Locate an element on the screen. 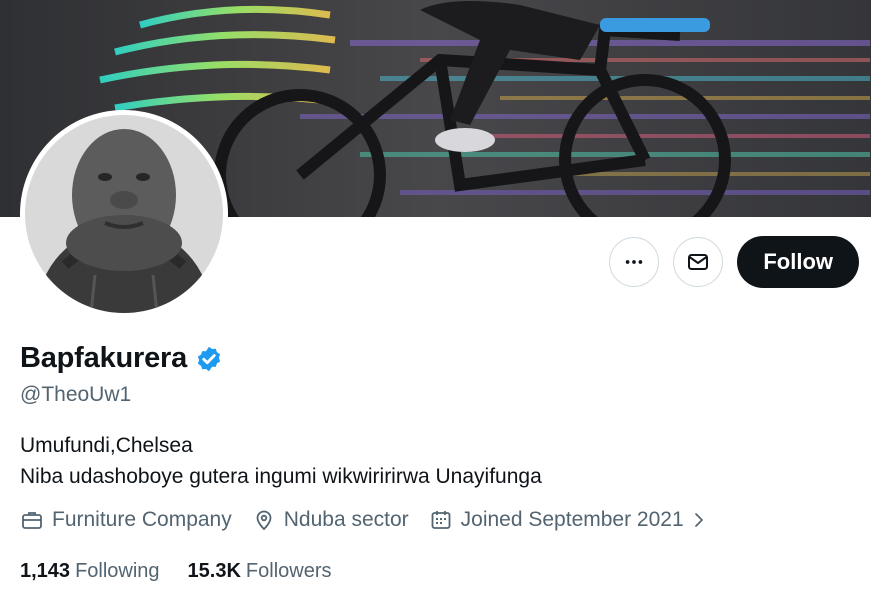 This screenshot has height=594, width=871. briefcase-icon is located at coordinates (32, 520).